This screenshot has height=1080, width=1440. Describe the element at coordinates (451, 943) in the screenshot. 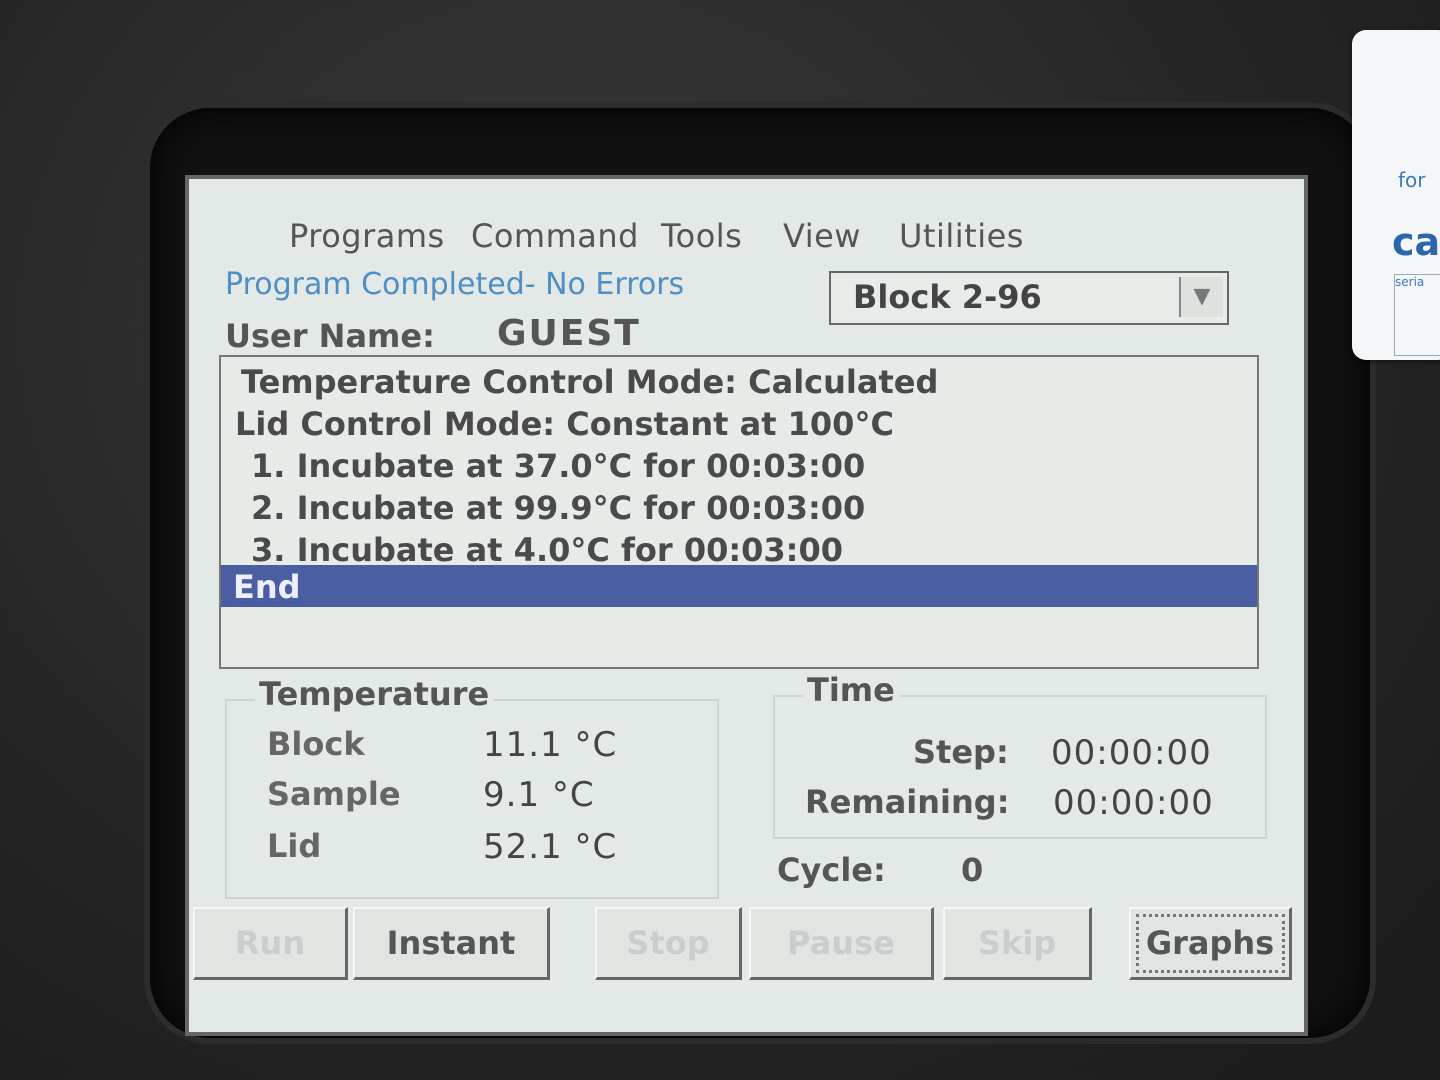

I see `instant-button: Instant` at that location.